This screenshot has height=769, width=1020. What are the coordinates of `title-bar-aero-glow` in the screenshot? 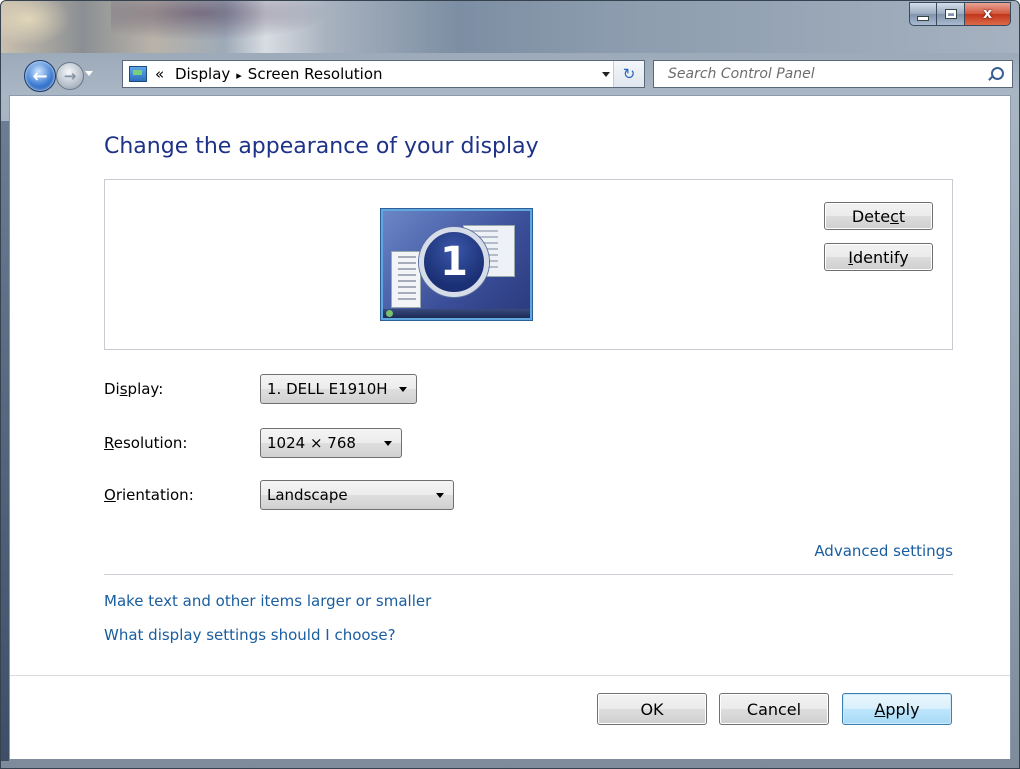 It's located at (36, 23).